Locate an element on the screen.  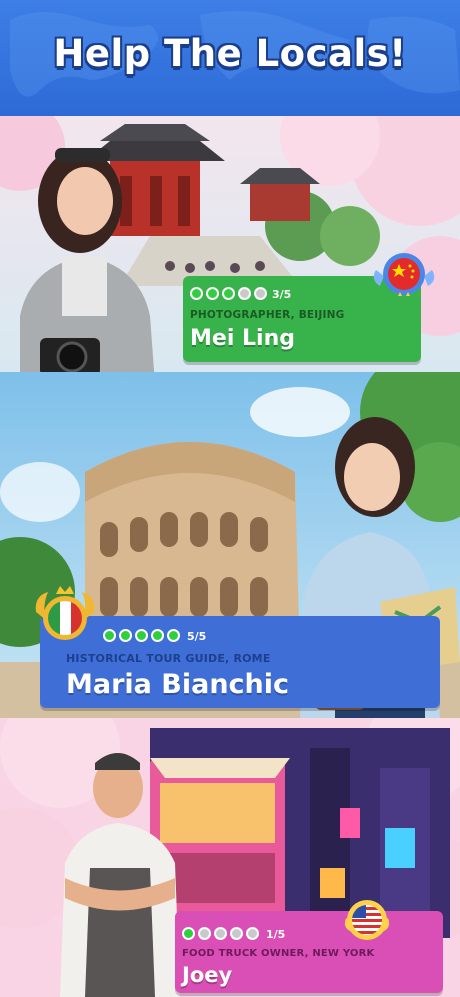
character-role: PHOTOGRAPHER, BEIJING is located at coordinates (267, 315).